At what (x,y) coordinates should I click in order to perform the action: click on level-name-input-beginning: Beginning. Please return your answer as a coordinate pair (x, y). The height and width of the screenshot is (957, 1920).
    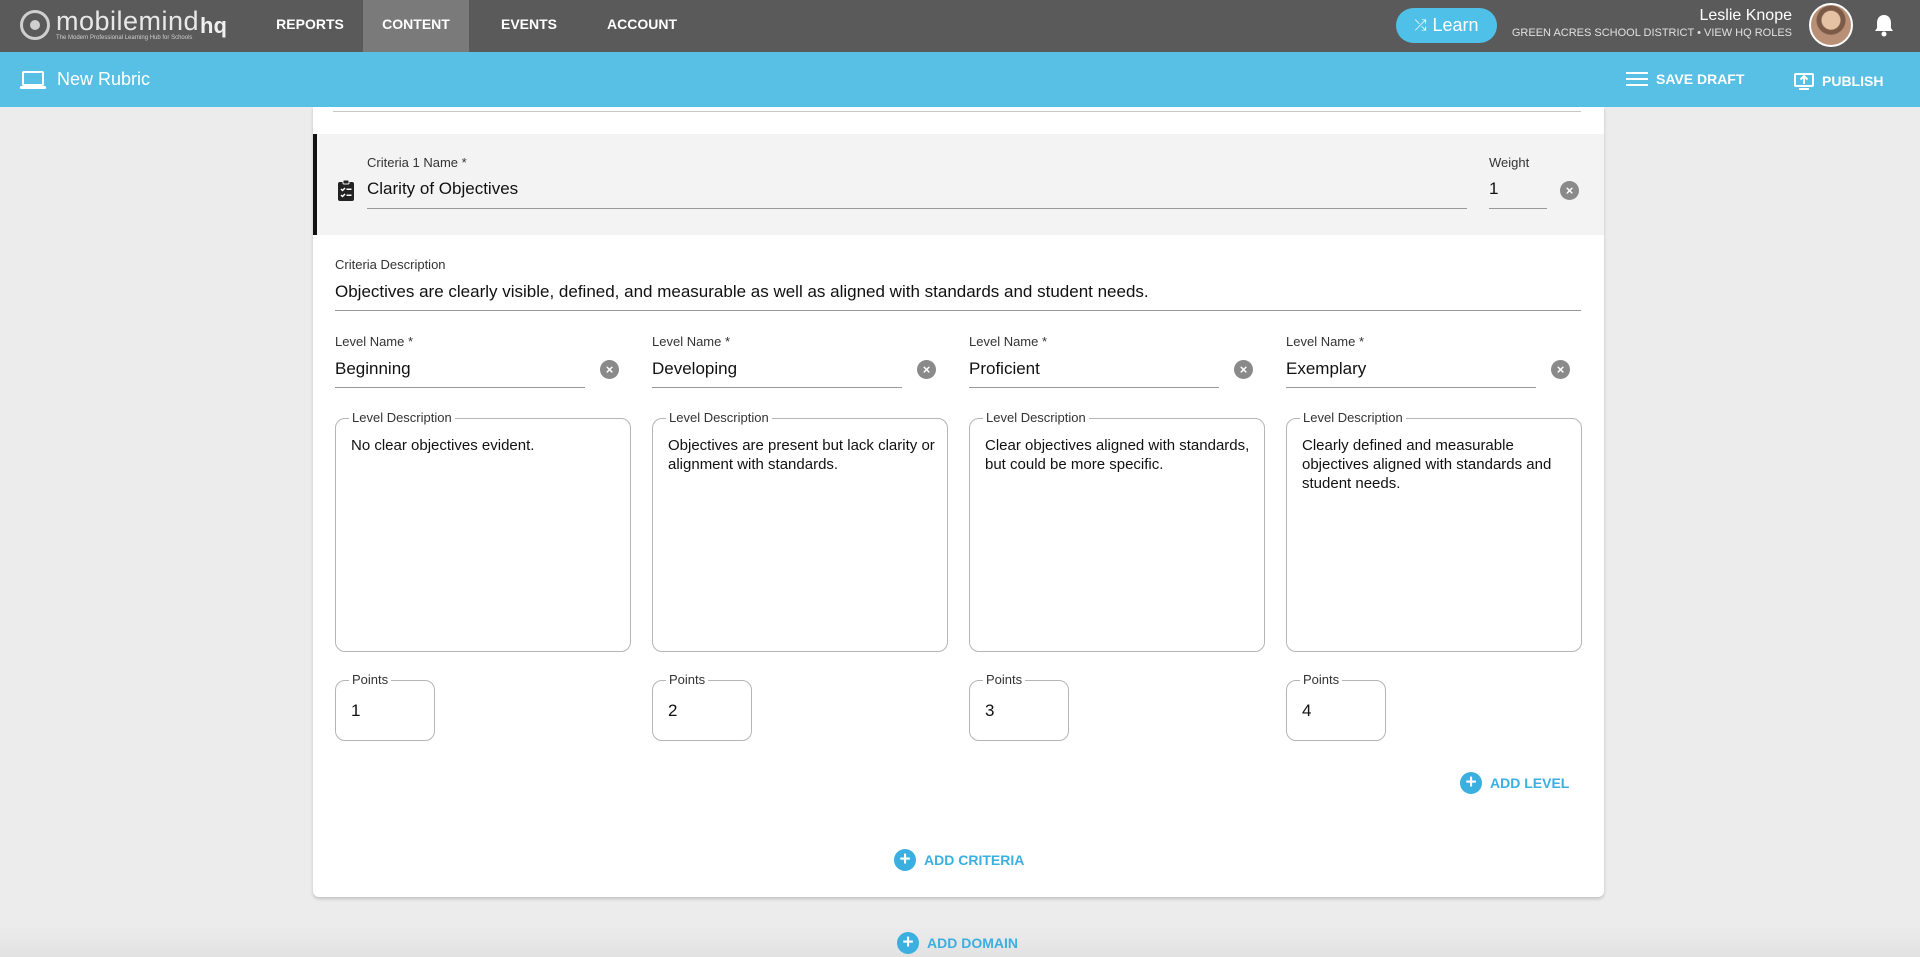
    Looking at the image, I should click on (373, 369).